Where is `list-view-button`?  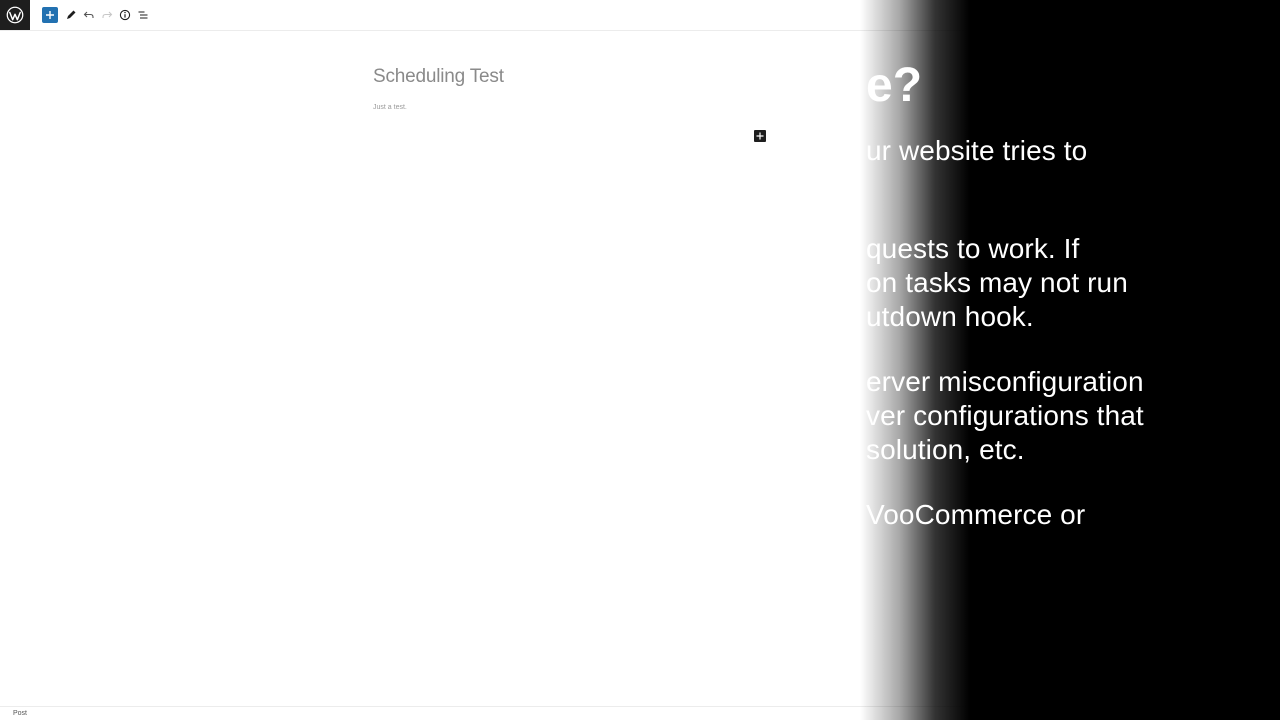 list-view-button is located at coordinates (143, 15).